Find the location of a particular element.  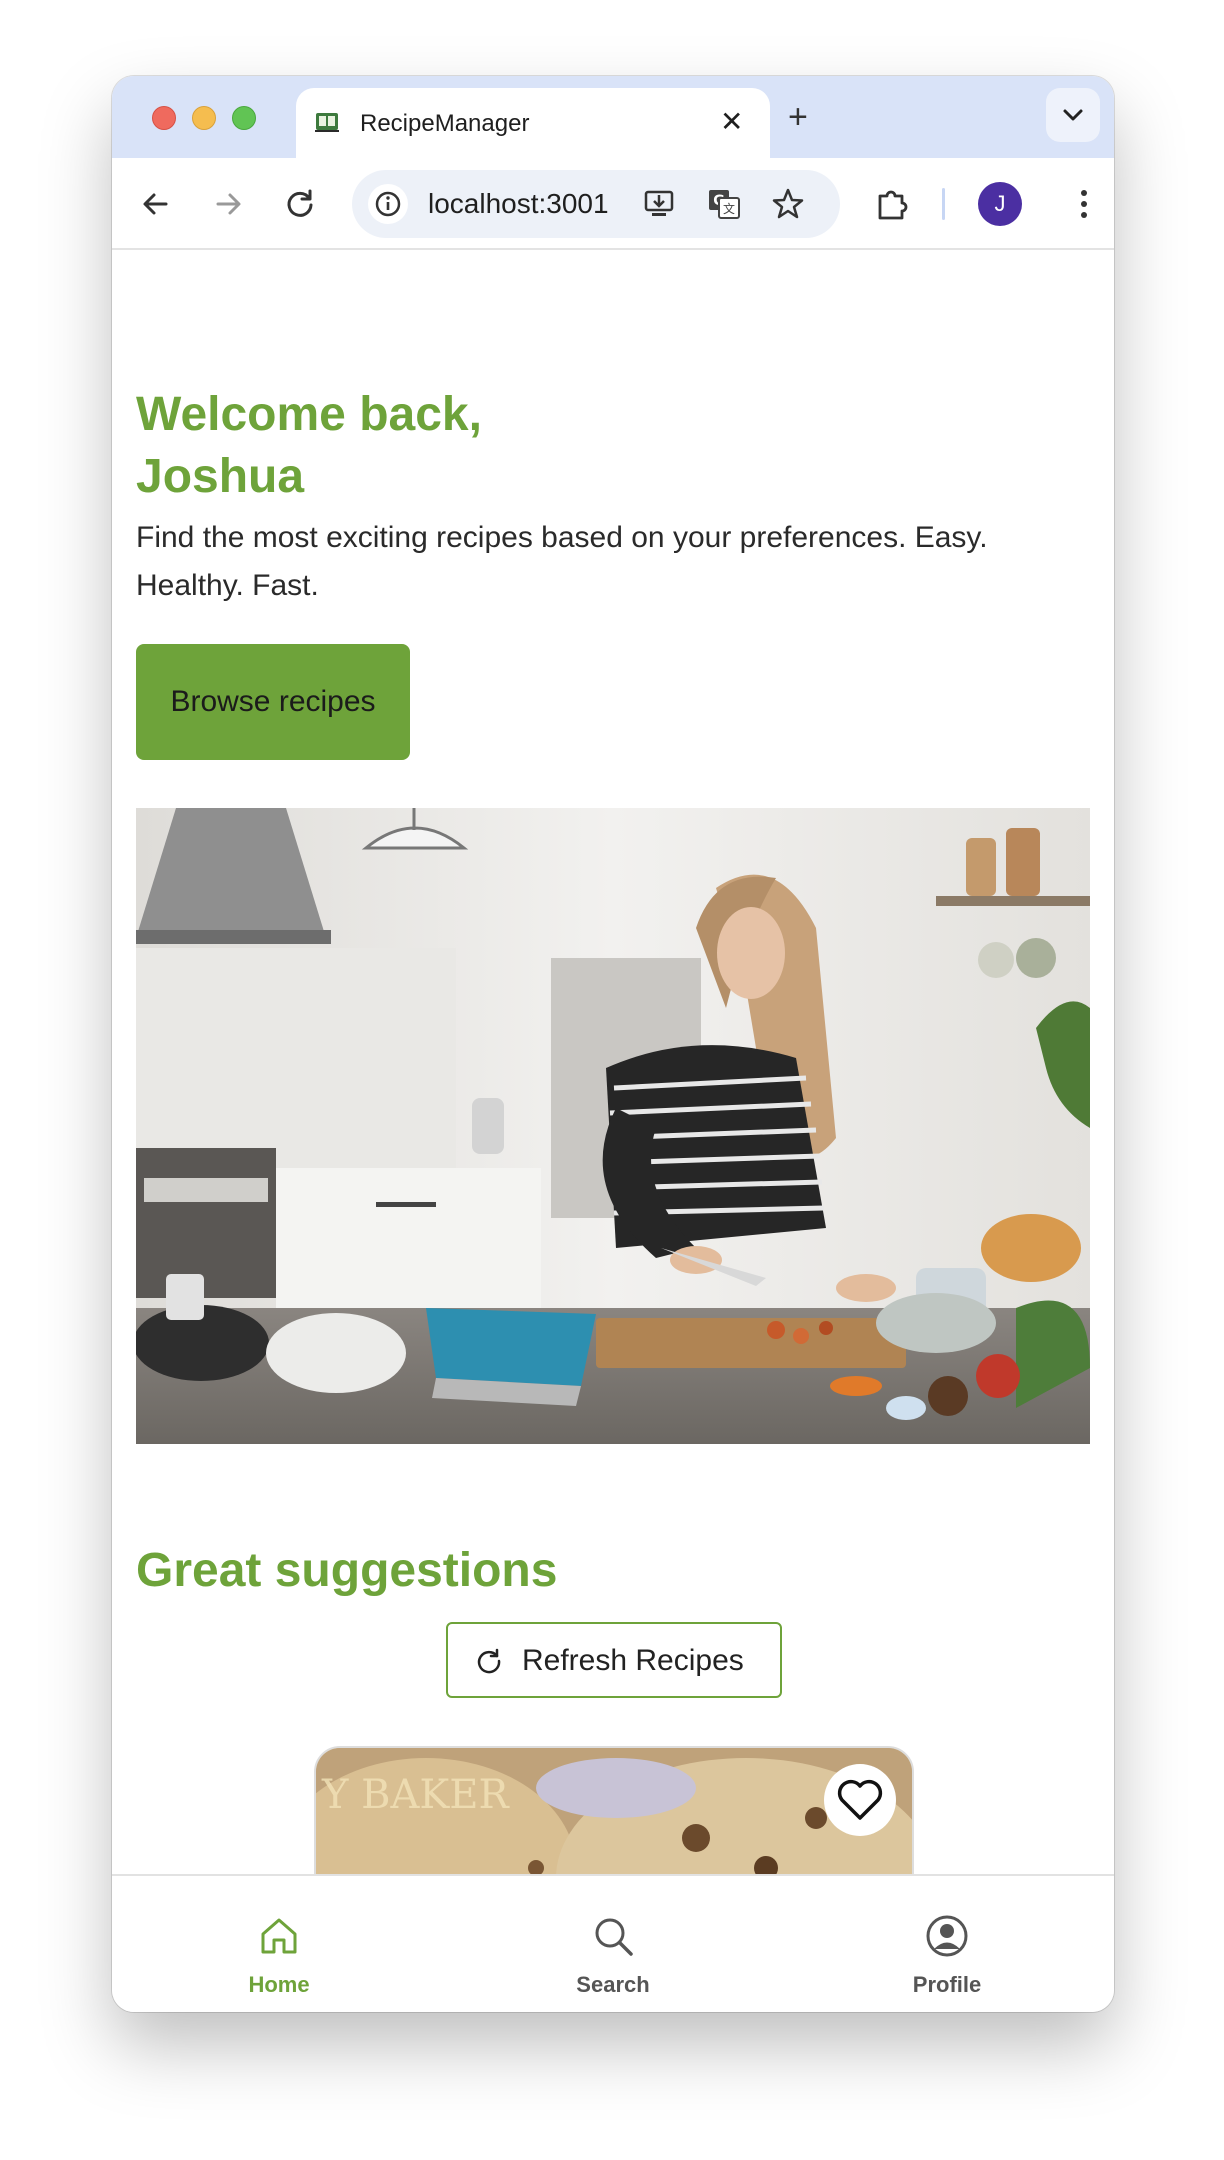

chevron-down-icon is located at coordinates (1073, 115).